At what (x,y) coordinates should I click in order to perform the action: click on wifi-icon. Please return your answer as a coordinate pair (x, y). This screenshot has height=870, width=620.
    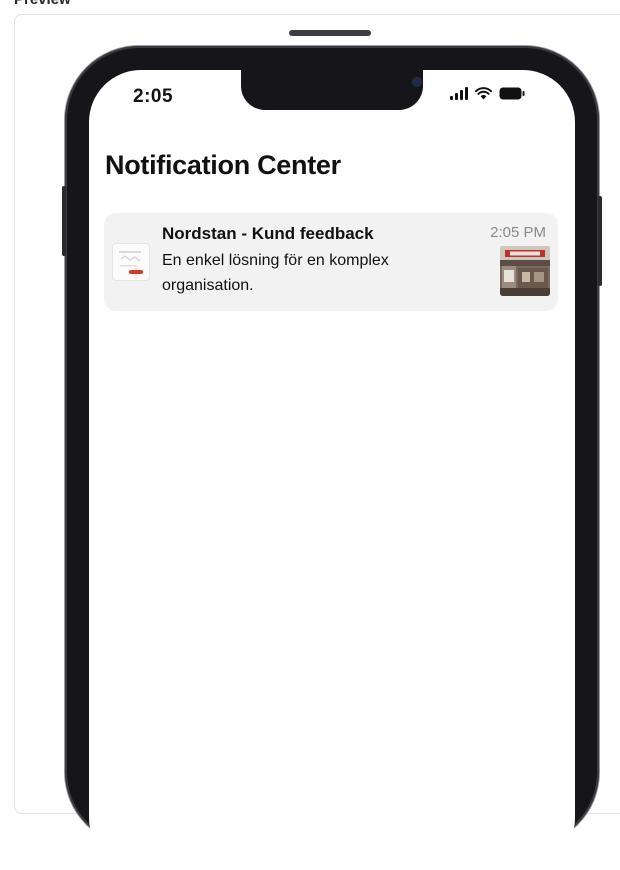
    Looking at the image, I should click on (483, 93).